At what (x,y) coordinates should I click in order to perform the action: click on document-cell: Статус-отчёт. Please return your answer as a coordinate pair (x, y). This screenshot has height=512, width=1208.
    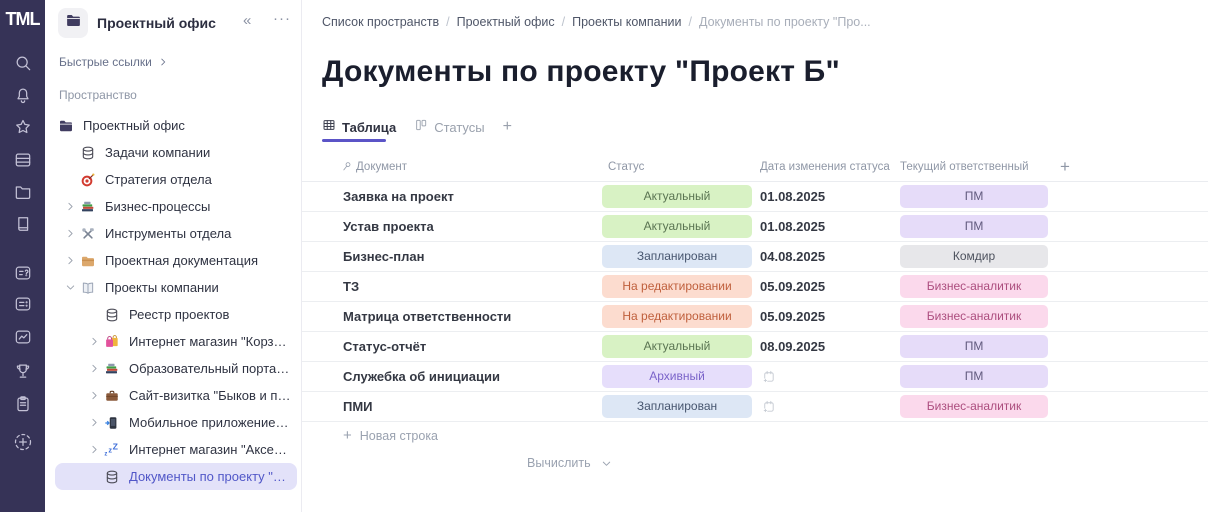
    Looking at the image, I should click on (384, 346).